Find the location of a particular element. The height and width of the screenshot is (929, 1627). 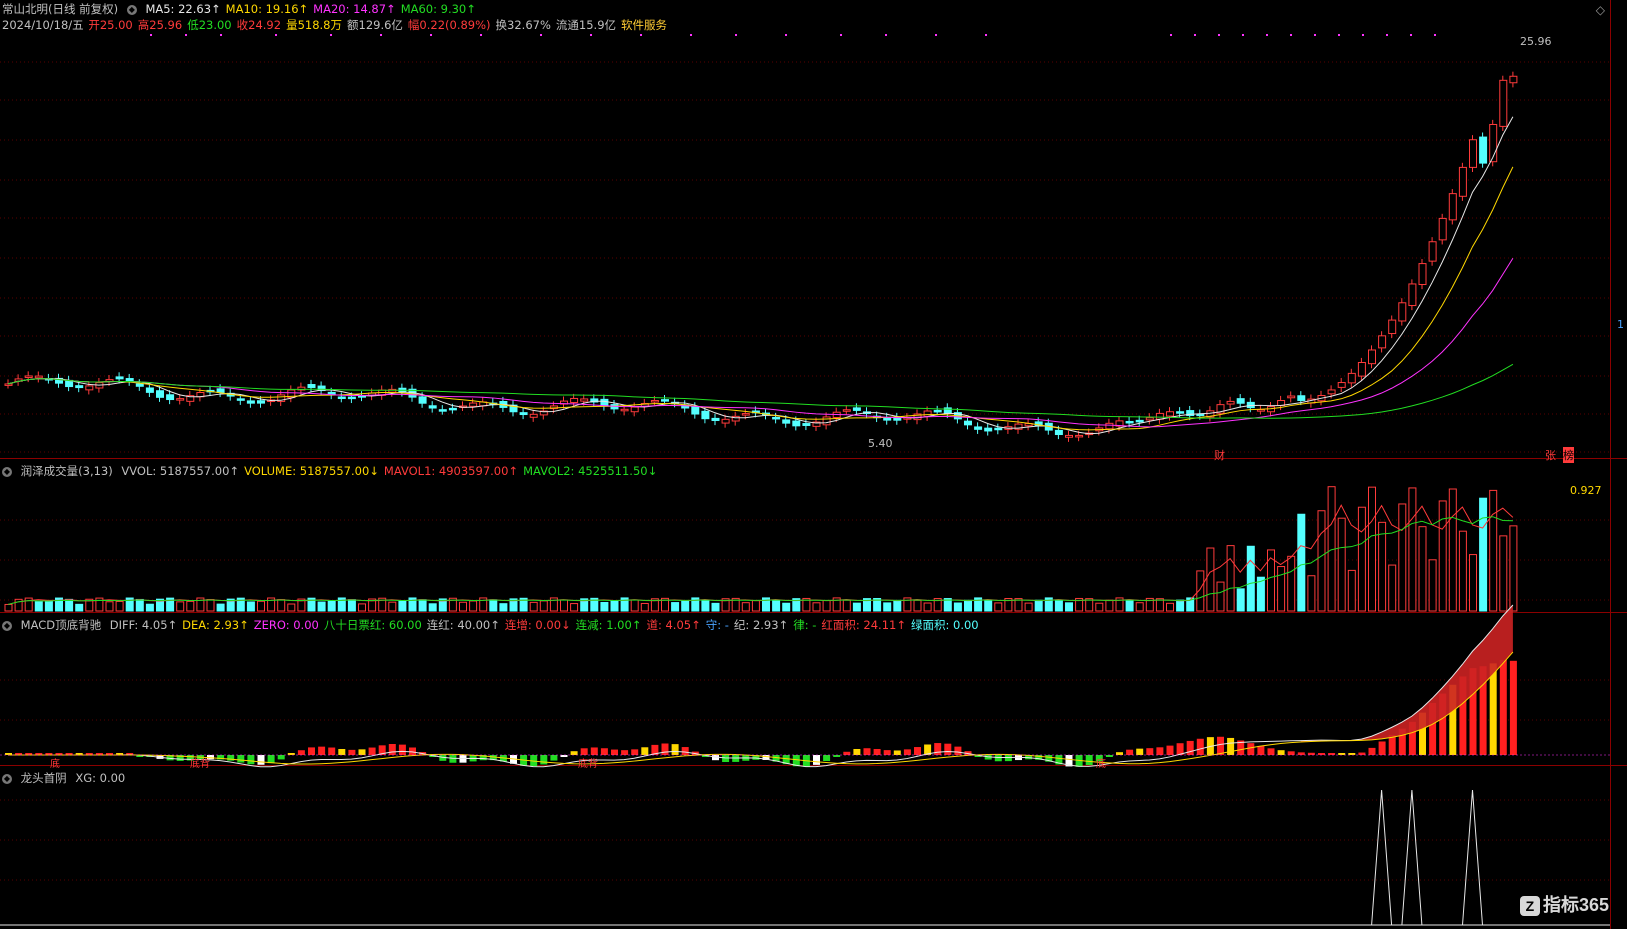

quote-item-3: 收24.92 is located at coordinates (259, 25).